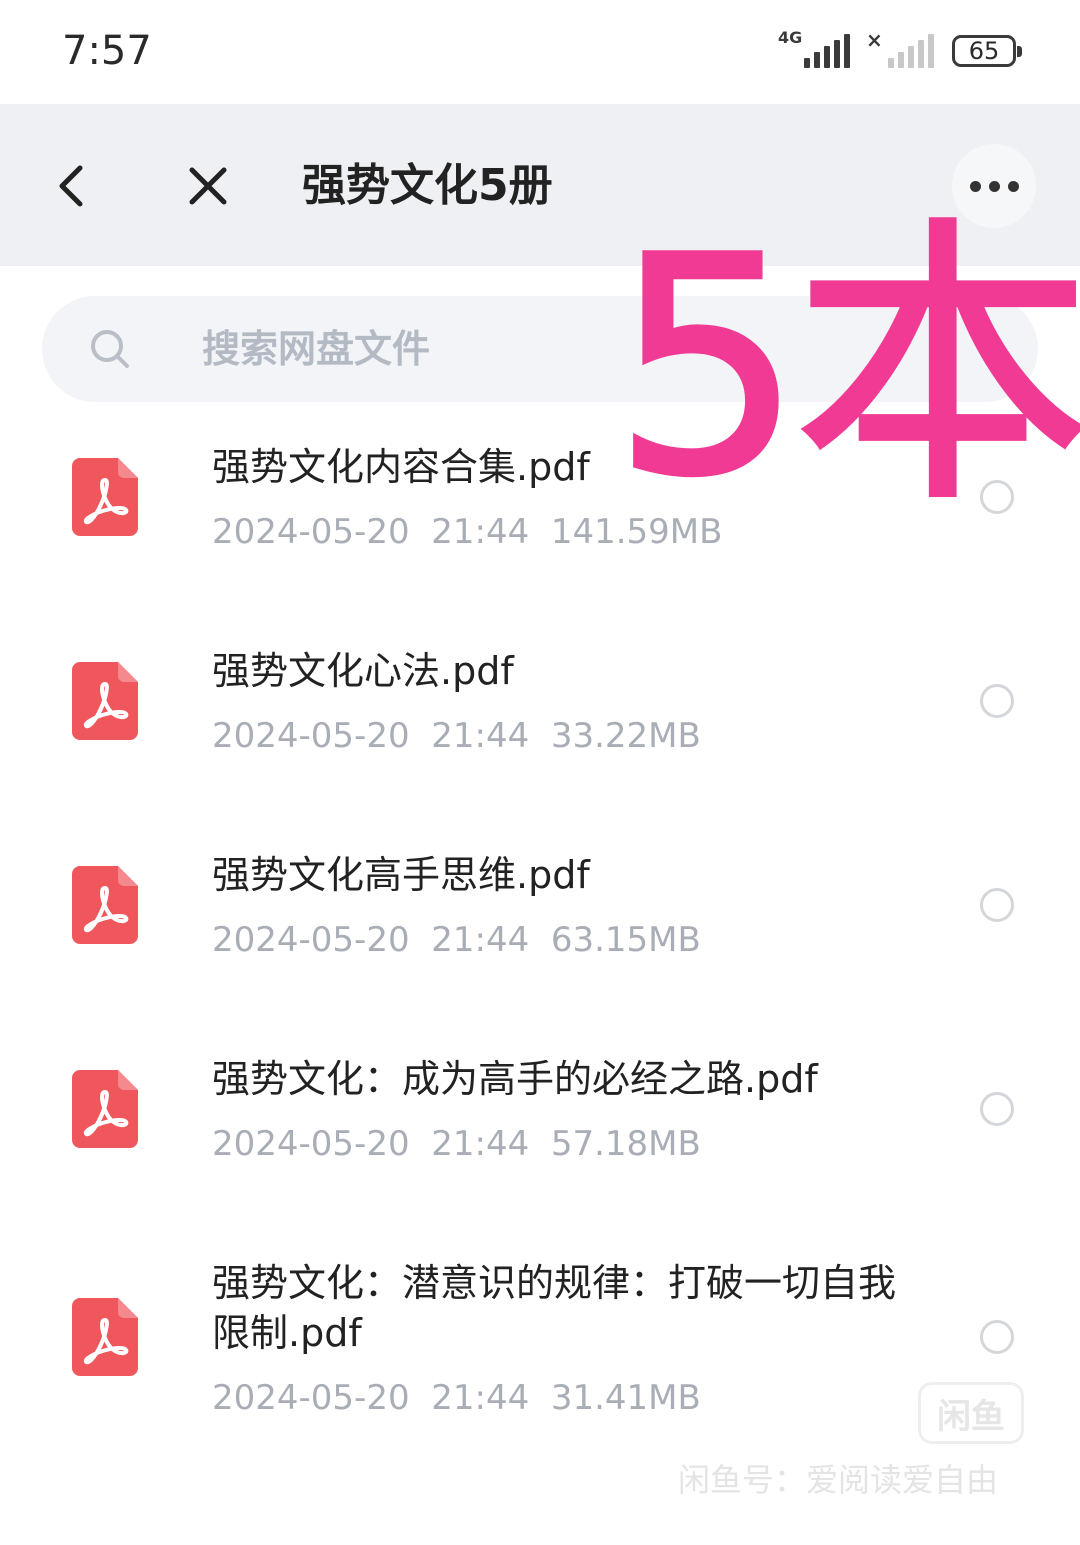 The width and height of the screenshot is (1080, 1545). I want to click on watermark-logo: 闲鱼, so click(971, 1413).